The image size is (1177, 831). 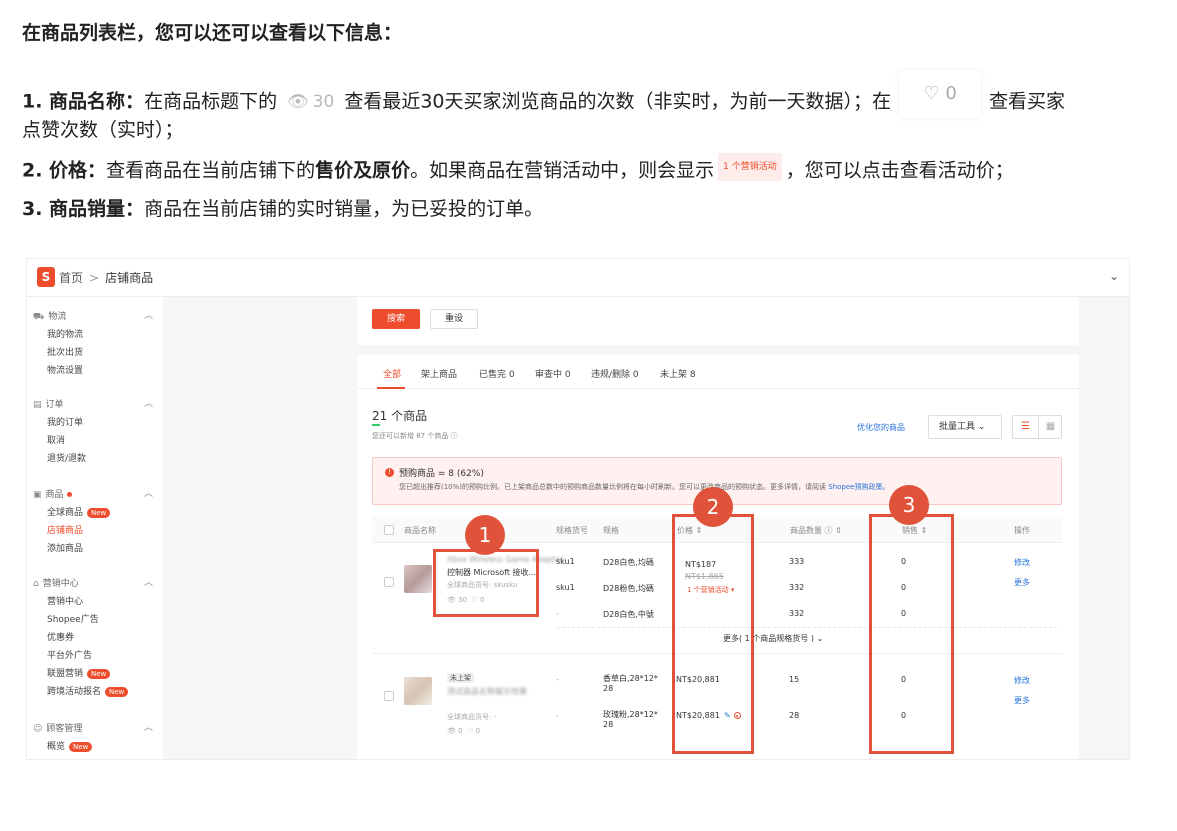 I want to click on sidebar-item-shopee-ads: Shopee广告, so click(x=73, y=618).